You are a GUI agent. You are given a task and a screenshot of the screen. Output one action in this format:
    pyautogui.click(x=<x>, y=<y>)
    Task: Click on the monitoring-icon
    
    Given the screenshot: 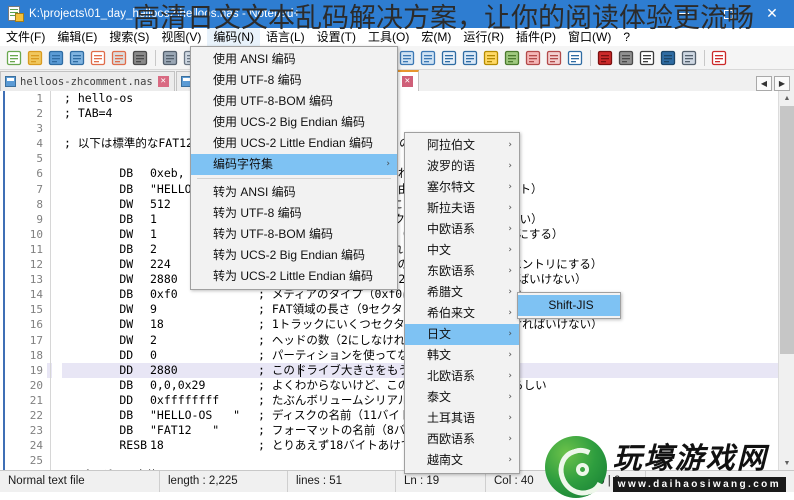 What is the action you would take?
    pyautogui.click(x=575, y=58)
    